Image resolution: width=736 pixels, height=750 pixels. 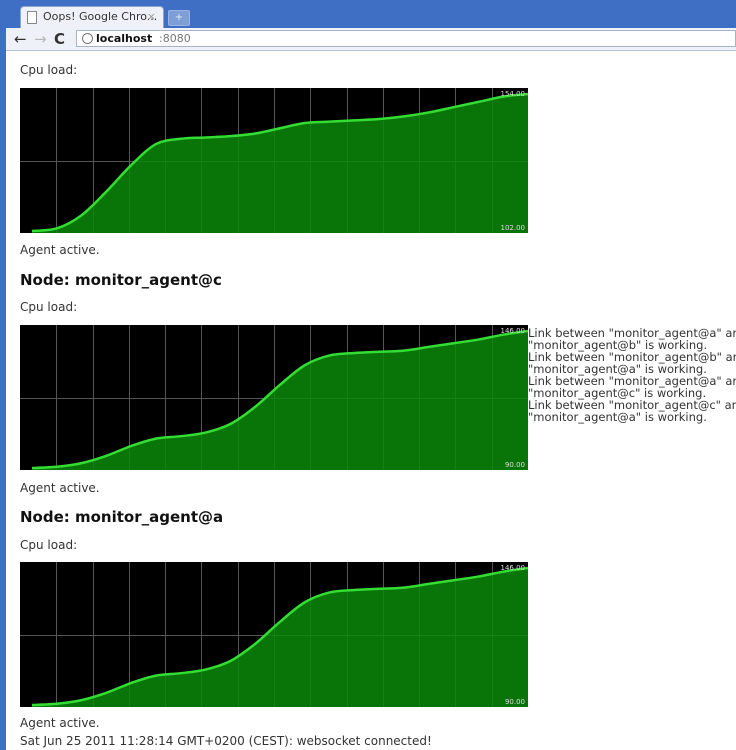 What do you see at coordinates (20, 39) in the screenshot?
I see `back-icon: ←` at bounding box center [20, 39].